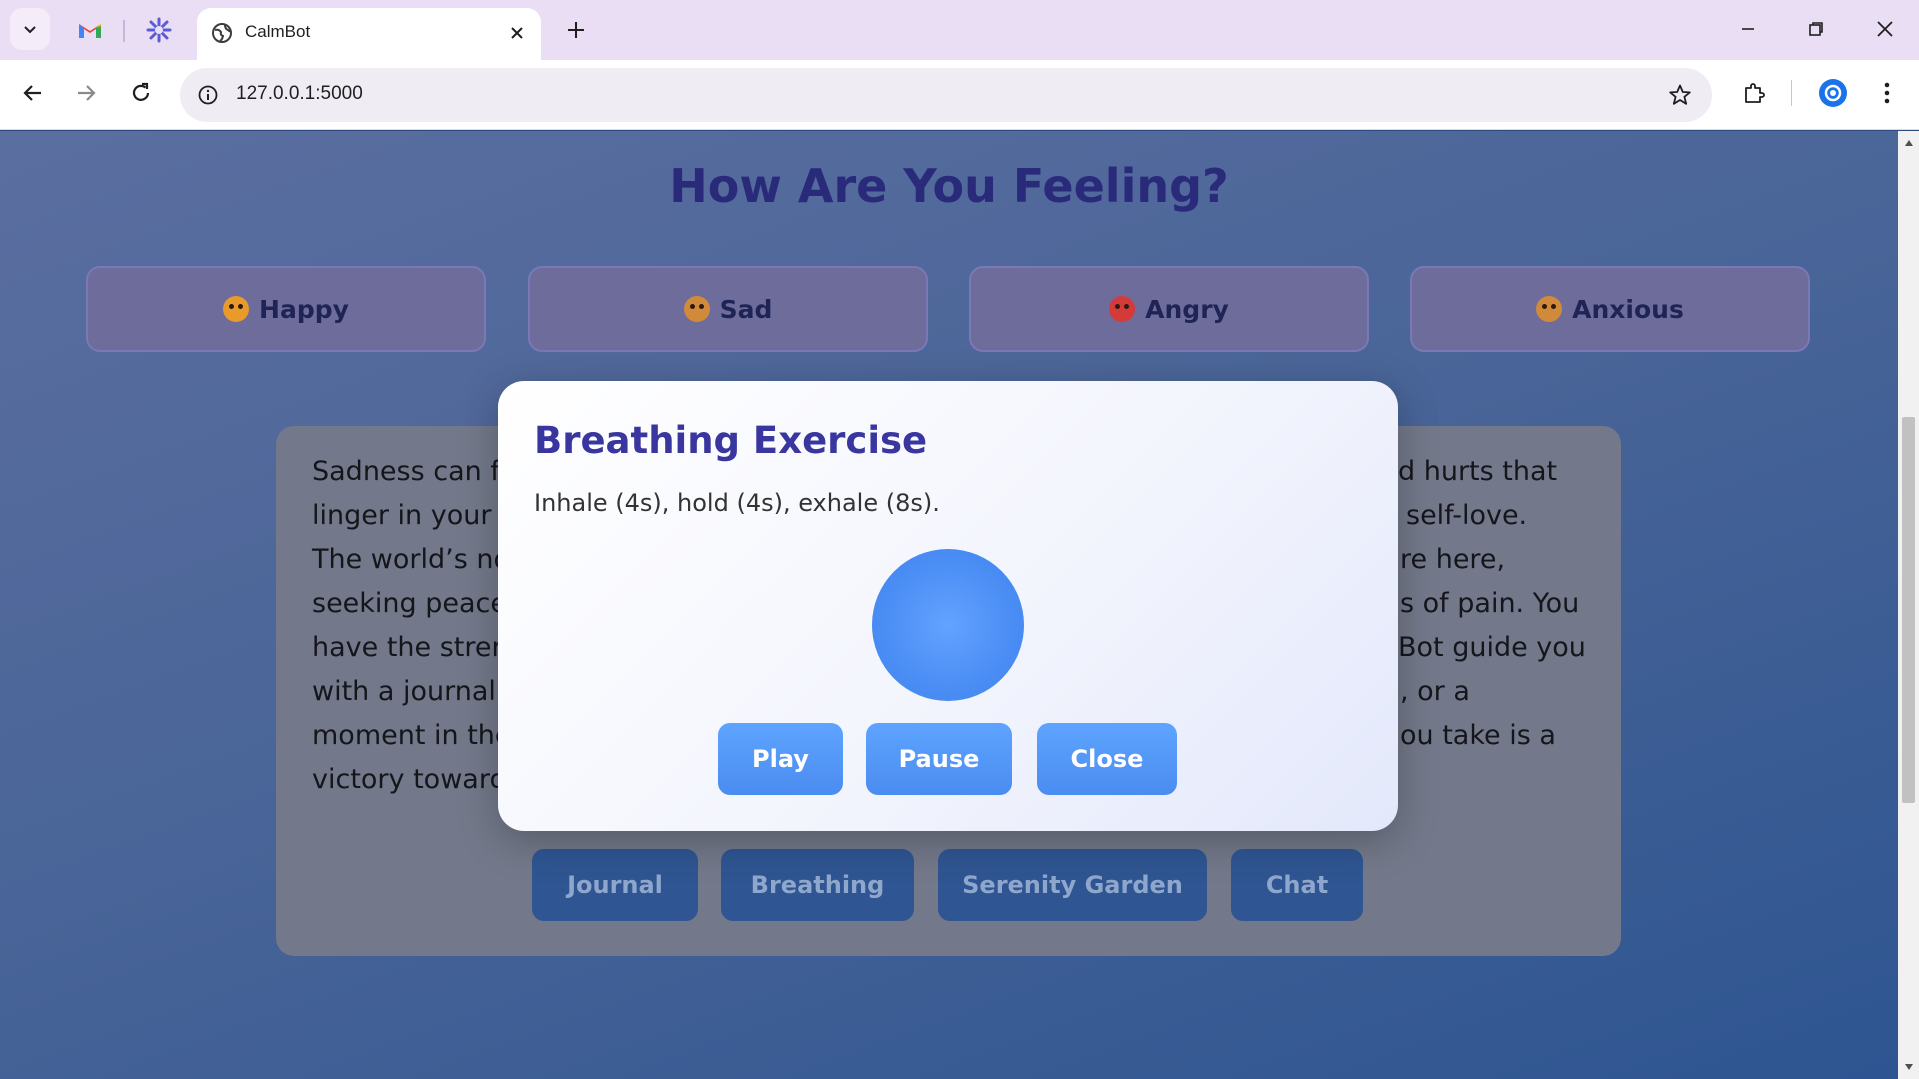 The width and height of the screenshot is (1919, 1079). I want to click on star-icon, so click(1680, 94).